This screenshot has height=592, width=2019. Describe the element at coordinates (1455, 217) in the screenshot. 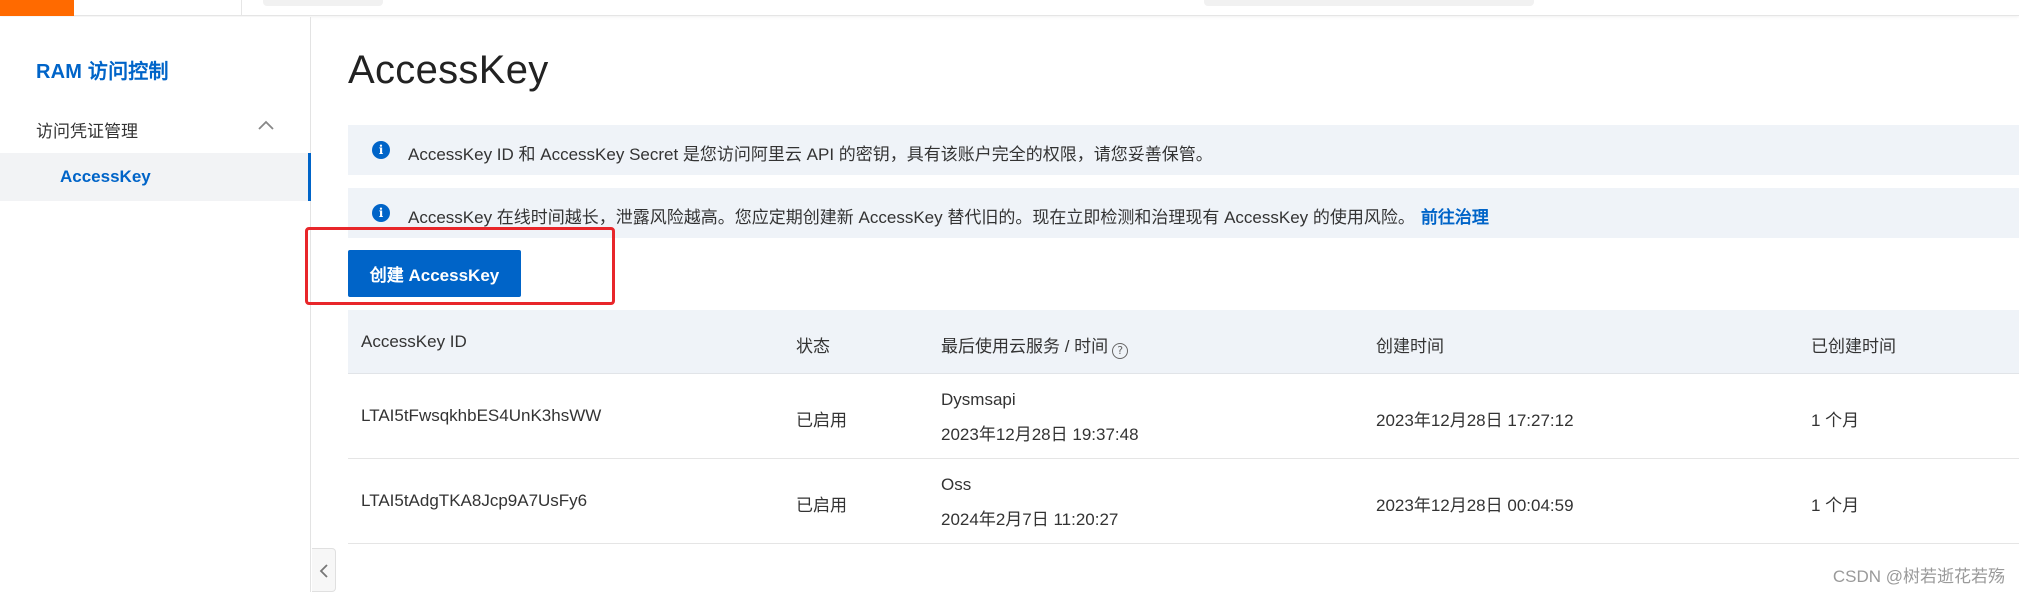

I see `govern-link: 前往治理` at that location.